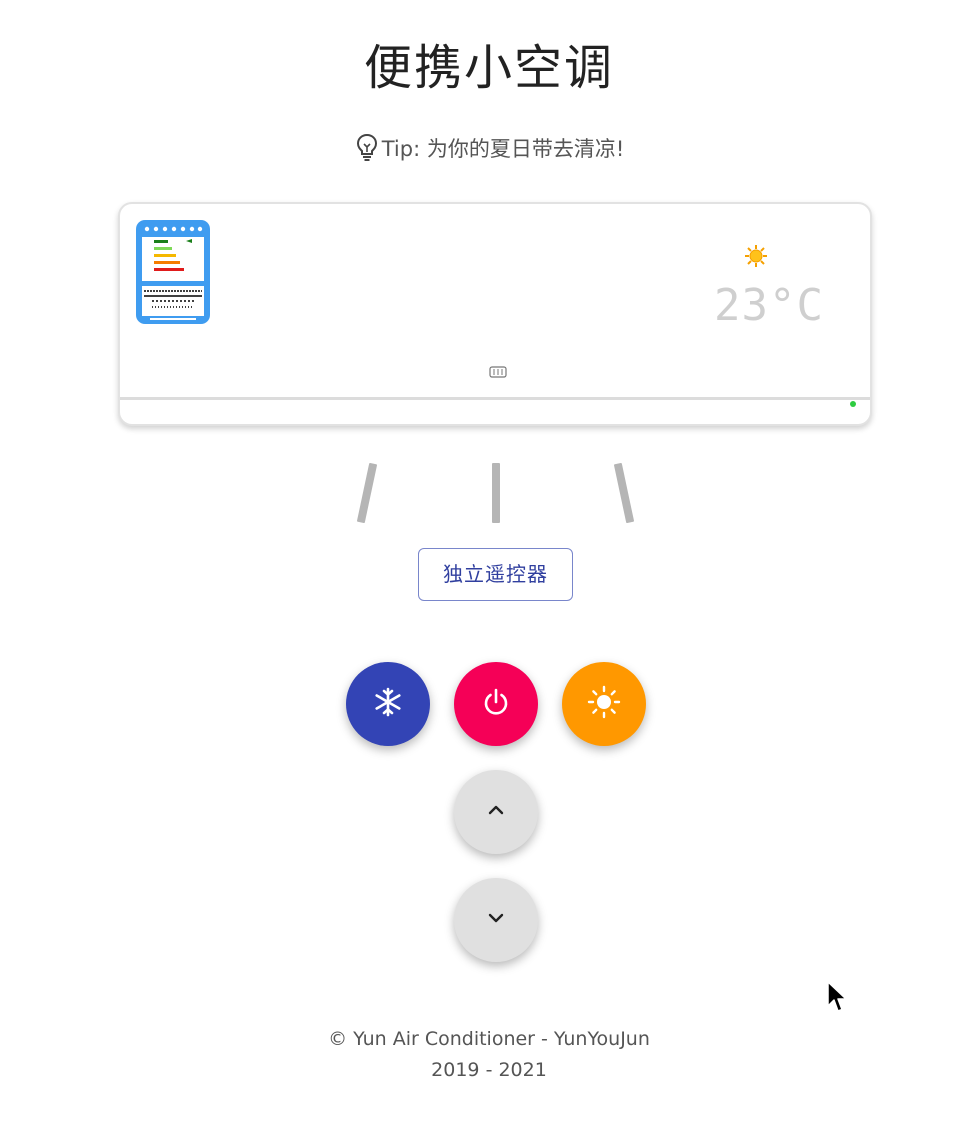 The height and width of the screenshot is (1134, 978). What do you see at coordinates (838, 1000) in the screenshot?
I see `mouse-pointer-icon` at bounding box center [838, 1000].